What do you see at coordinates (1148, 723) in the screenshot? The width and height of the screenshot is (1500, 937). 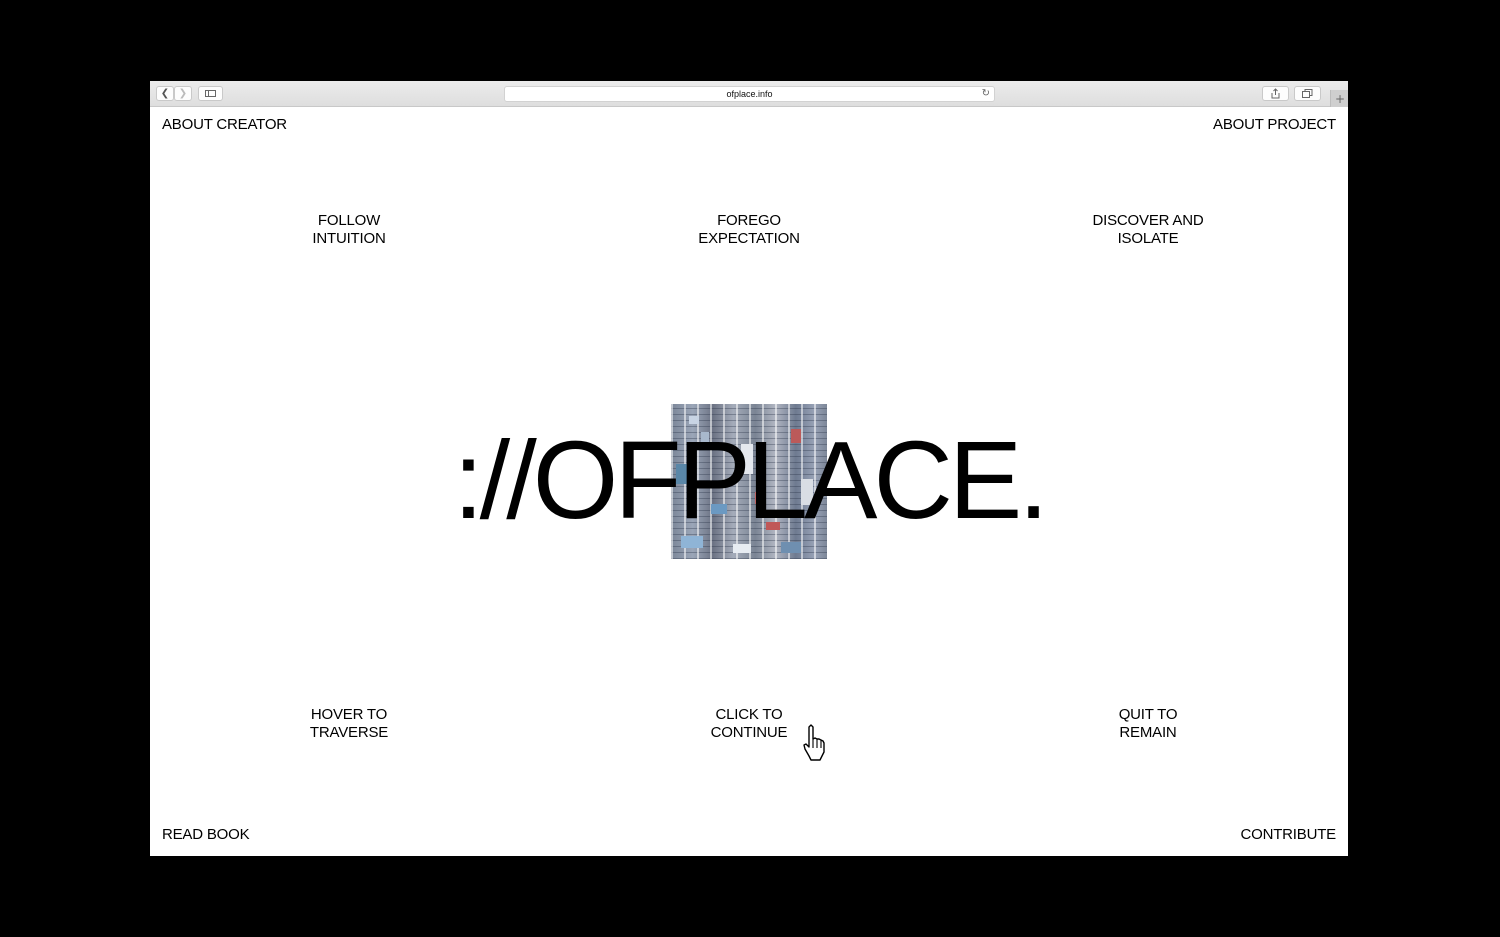 I see `phrase-quit-remain: QUIT TO REMAIN` at bounding box center [1148, 723].